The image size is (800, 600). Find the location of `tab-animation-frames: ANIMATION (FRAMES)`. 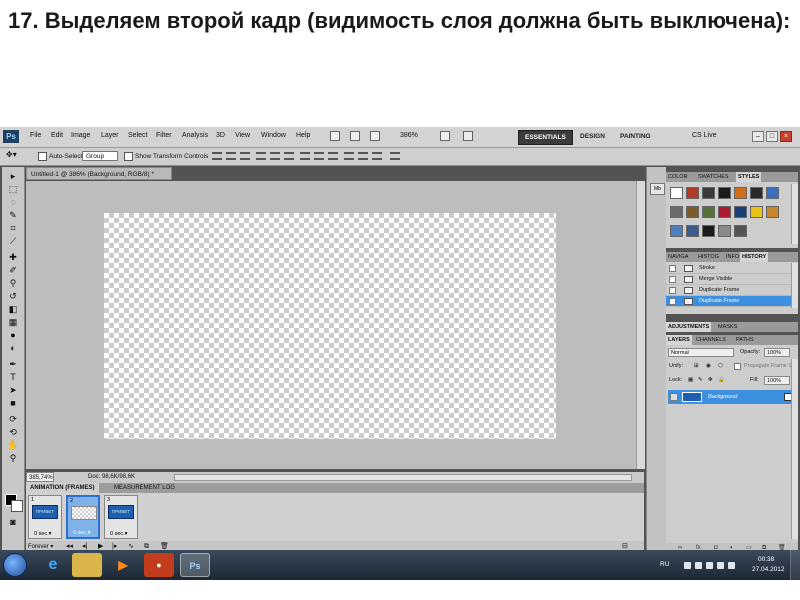

tab-animation-frames: ANIMATION (FRAMES) is located at coordinates (62, 488).